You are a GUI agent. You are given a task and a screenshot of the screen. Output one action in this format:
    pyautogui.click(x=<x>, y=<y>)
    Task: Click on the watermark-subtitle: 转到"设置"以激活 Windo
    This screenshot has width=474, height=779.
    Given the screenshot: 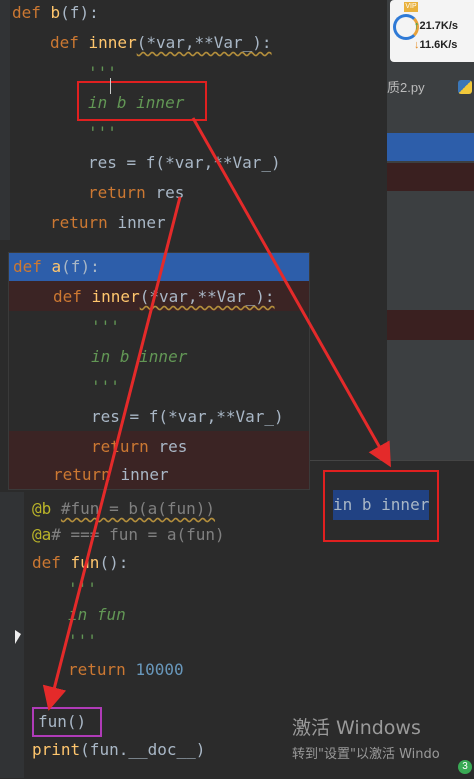 What is the action you would take?
    pyautogui.click(x=366, y=754)
    